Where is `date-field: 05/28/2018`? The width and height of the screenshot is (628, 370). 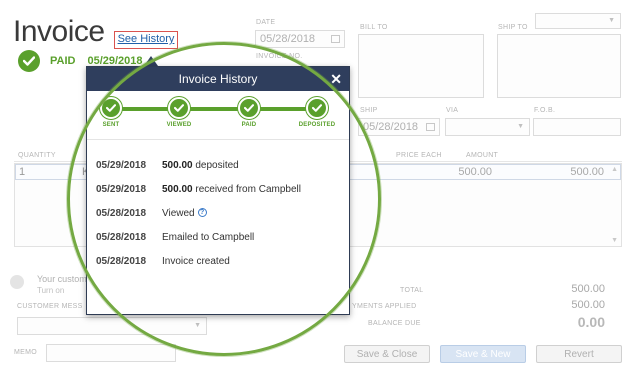 date-field: 05/28/2018 is located at coordinates (300, 39).